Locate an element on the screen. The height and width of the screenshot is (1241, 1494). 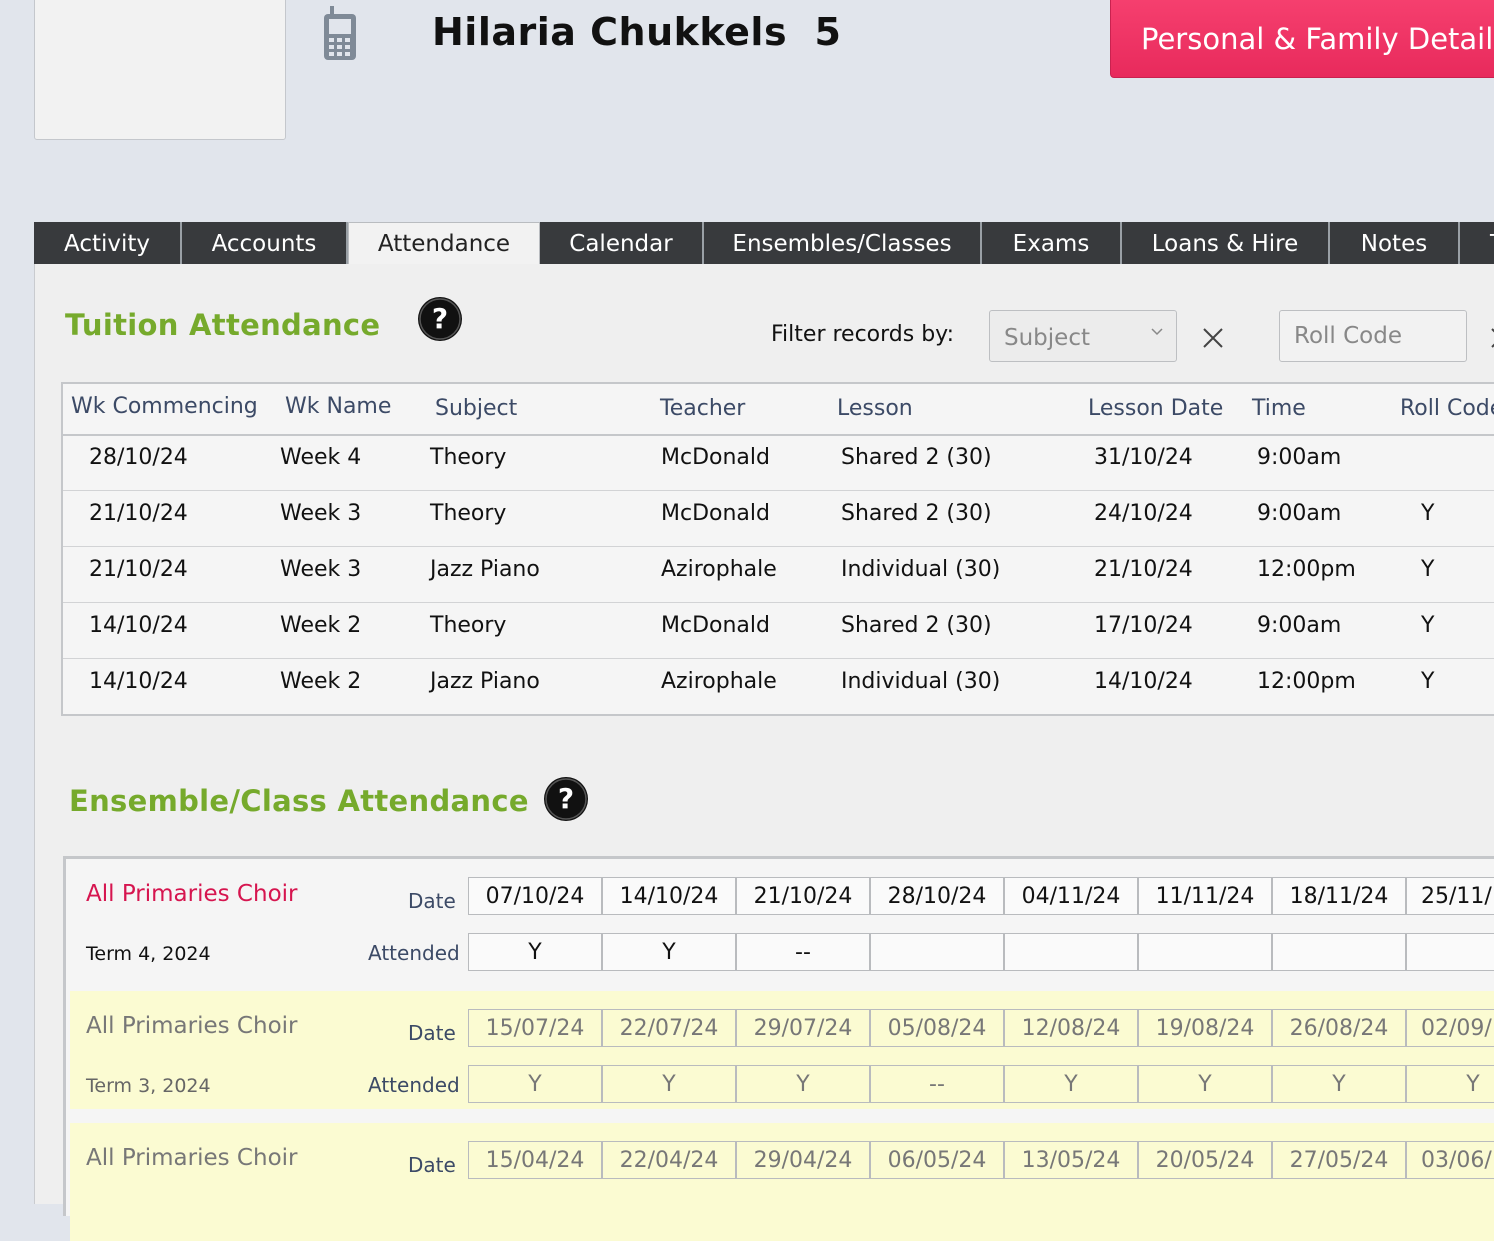
ensemble-term: Term 3, 2024 is located at coordinates (148, 1086).